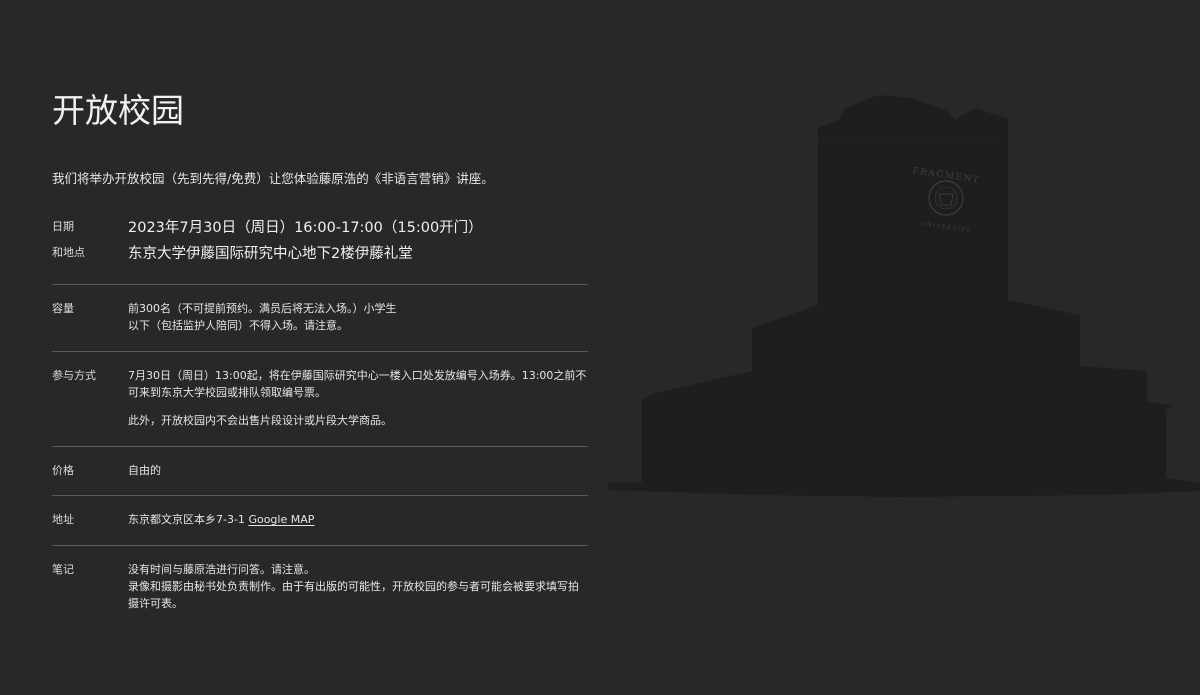 The height and width of the screenshot is (695, 1200). I want to click on sign-bottom-text: UNIVERSITY, so click(946, 228).